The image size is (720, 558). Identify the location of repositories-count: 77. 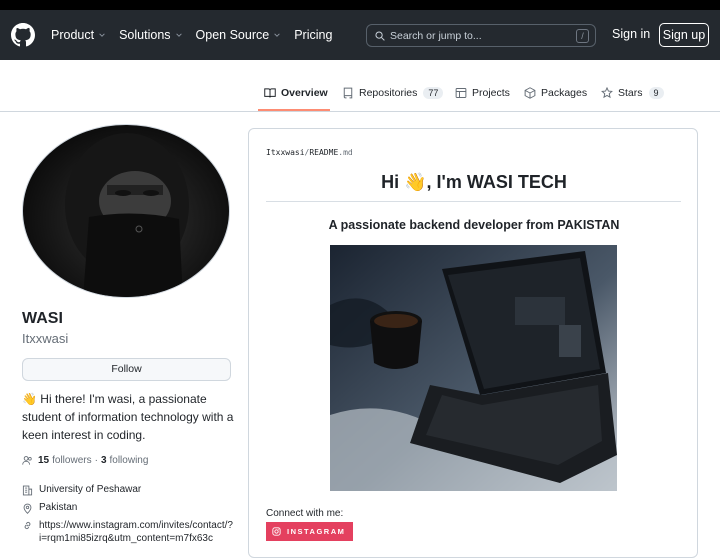
(433, 93).